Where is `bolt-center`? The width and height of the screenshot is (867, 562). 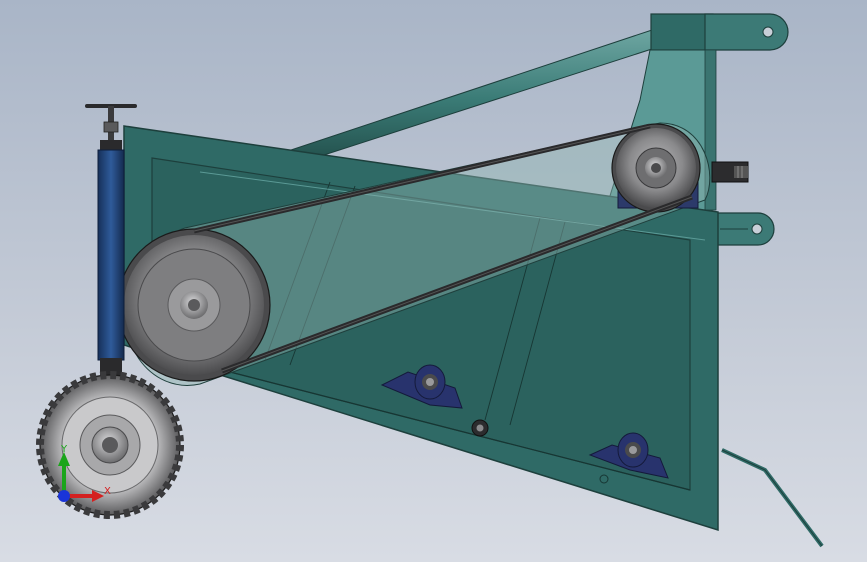
bolt-center is located at coordinates (480, 428).